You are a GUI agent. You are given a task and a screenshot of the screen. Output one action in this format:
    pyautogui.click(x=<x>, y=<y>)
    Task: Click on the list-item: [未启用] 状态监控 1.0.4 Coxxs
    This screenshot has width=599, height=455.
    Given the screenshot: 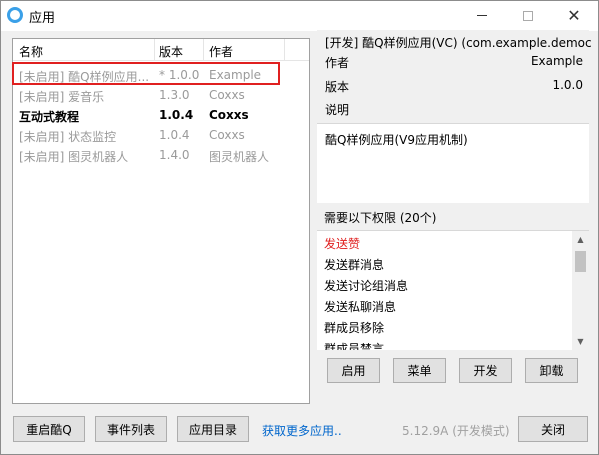 What is the action you would take?
    pyautogui.click(x=161, y=135)
    